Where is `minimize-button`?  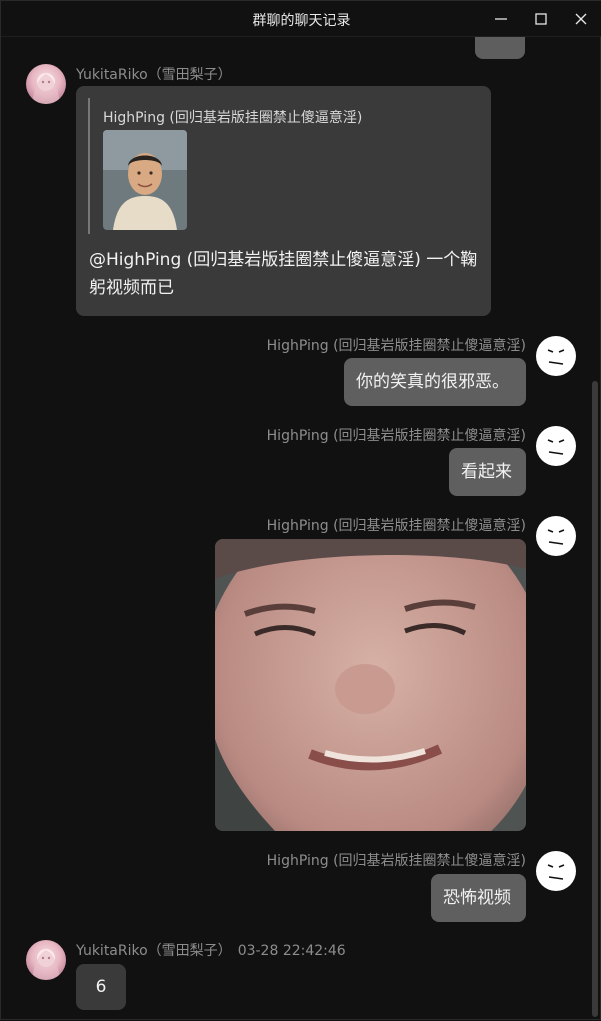 minimize-button is located at coordinates (501, 19).